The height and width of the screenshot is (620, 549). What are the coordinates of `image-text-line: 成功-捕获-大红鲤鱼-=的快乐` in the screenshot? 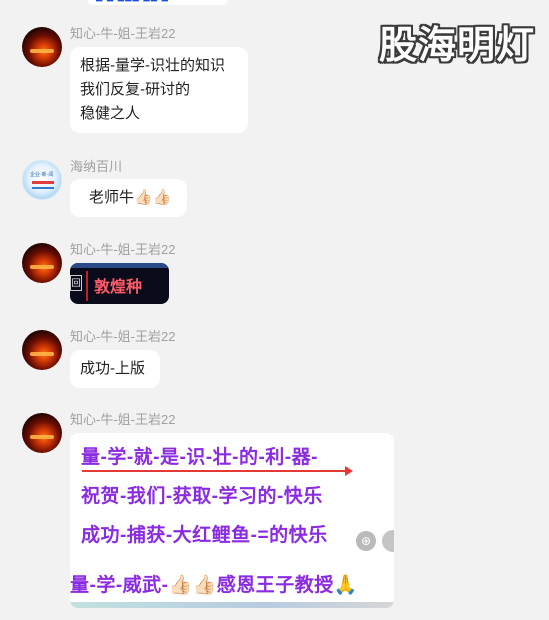 It's located at (204, 535).